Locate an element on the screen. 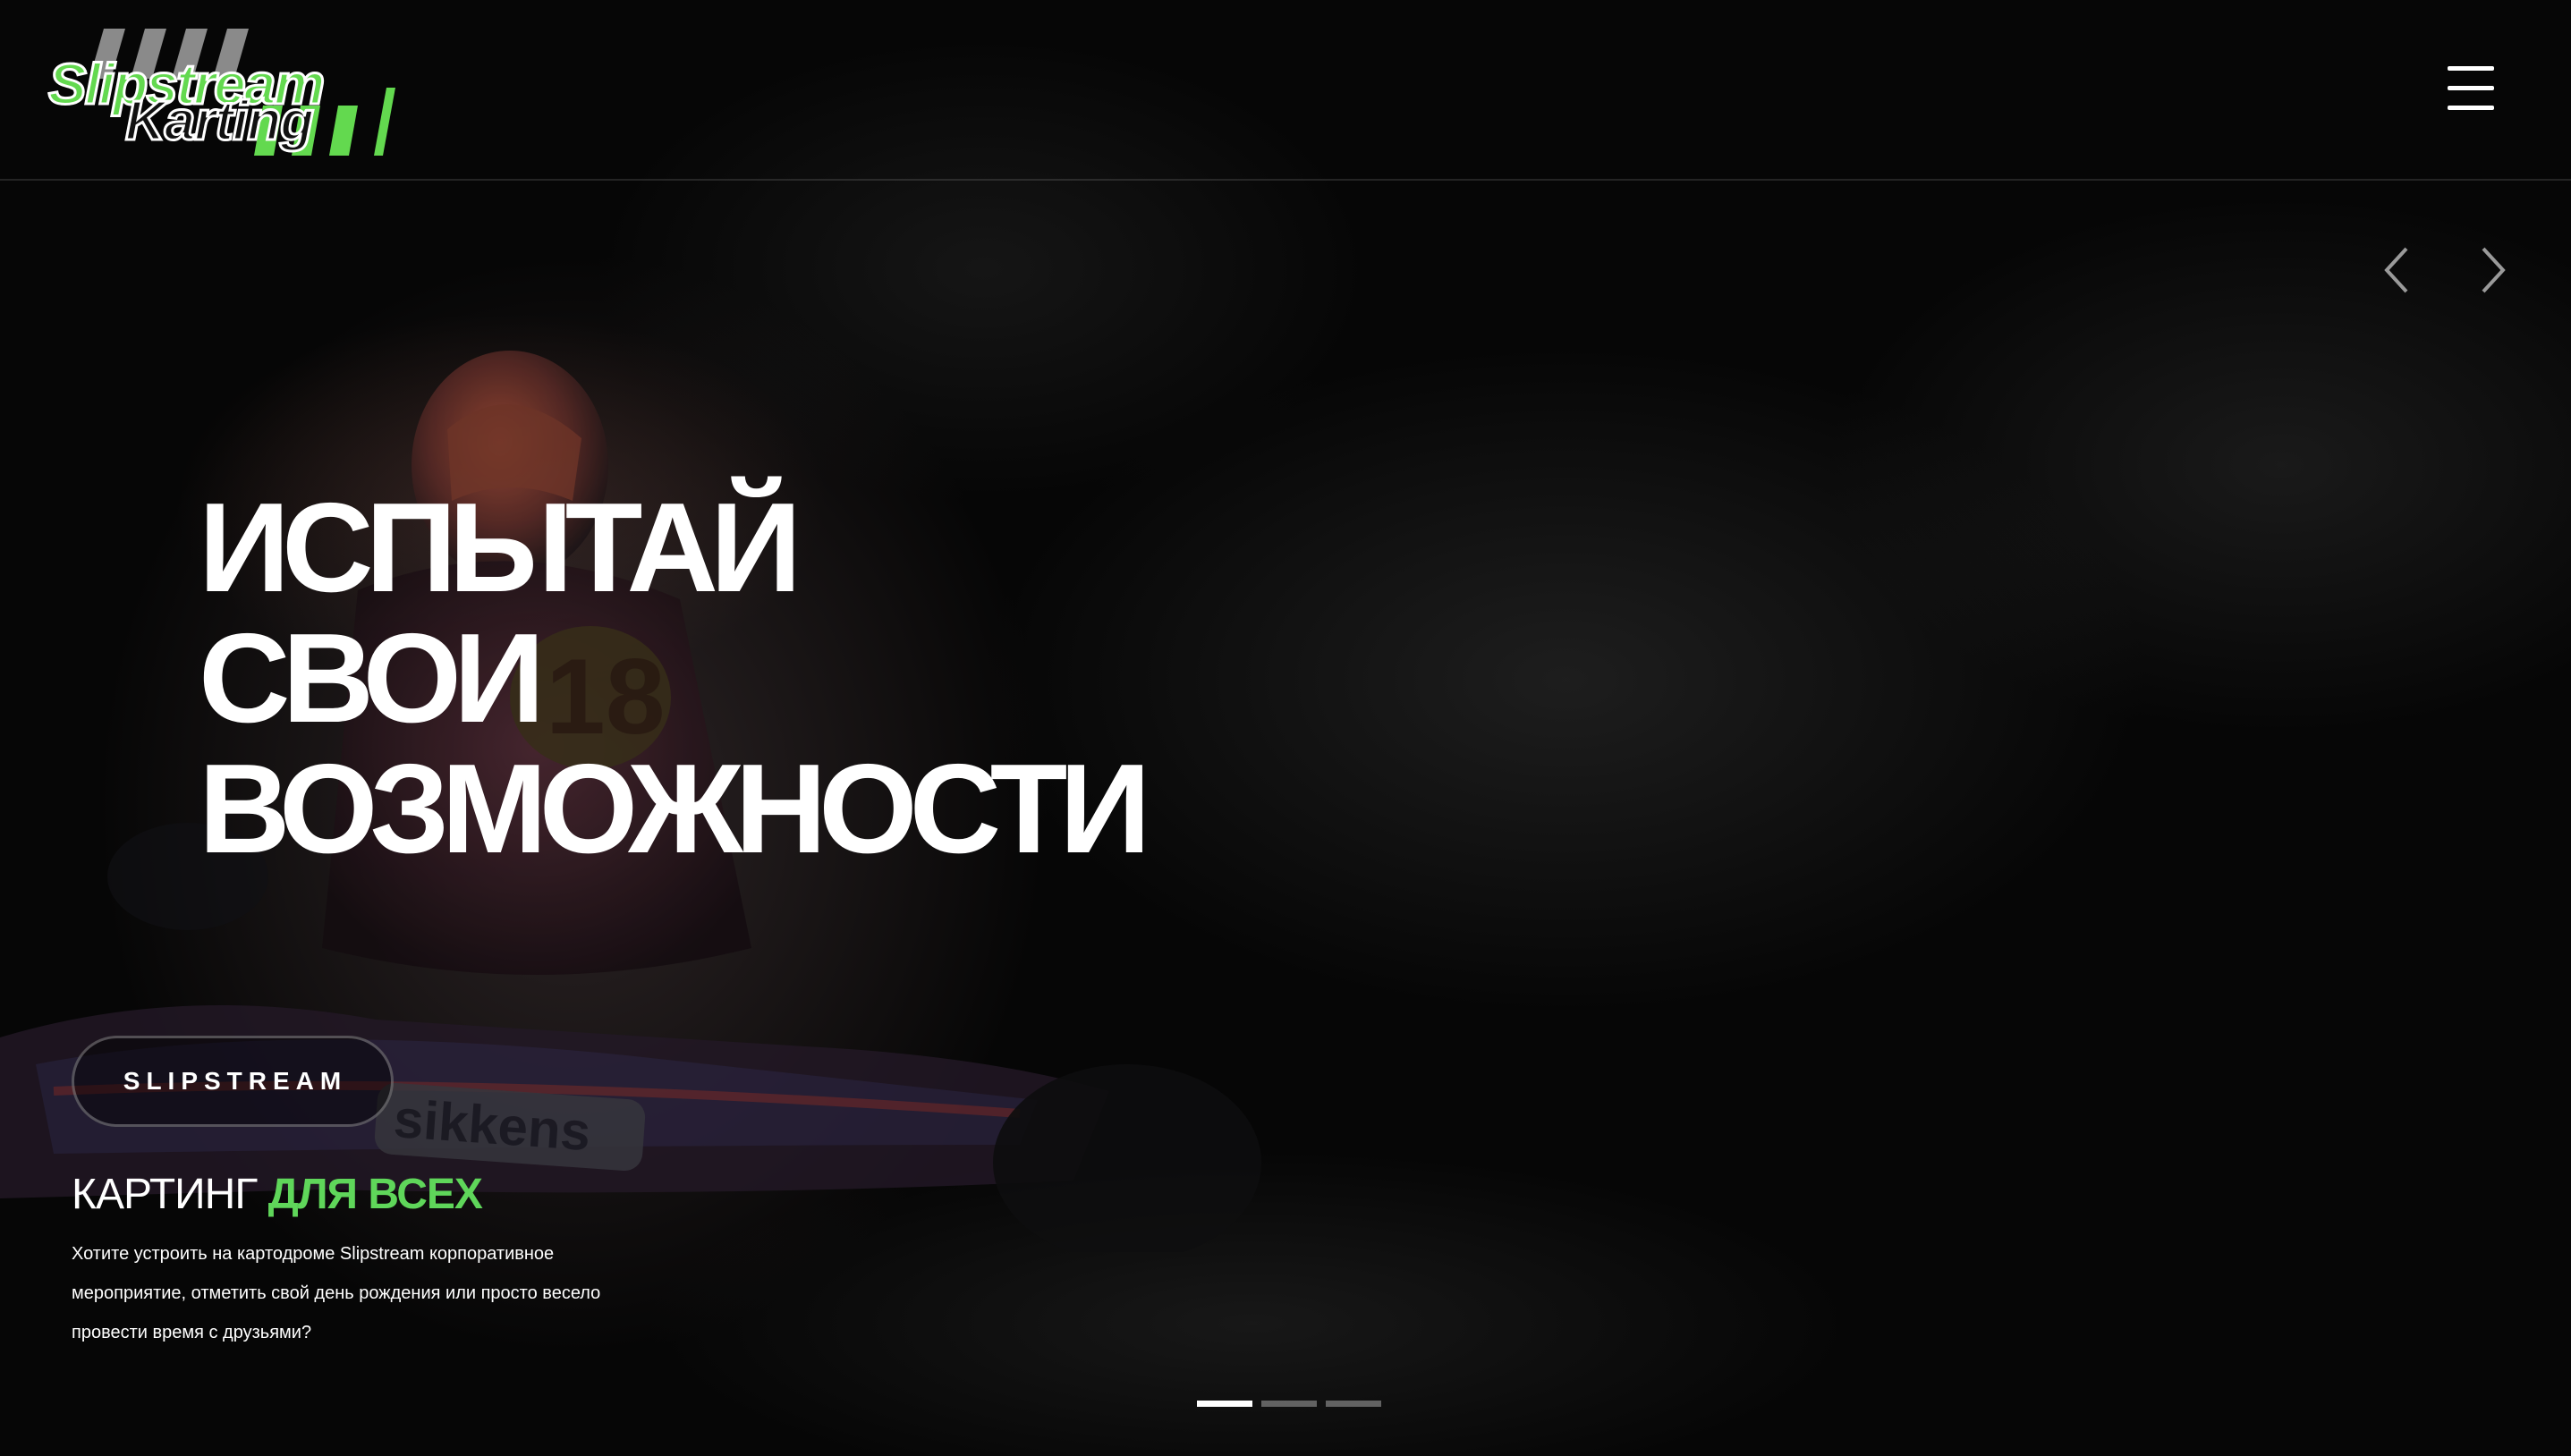 The image size is (2571, 1456). slipstream-button: SLIPSTREAM is located at coordinates (233, 1081).